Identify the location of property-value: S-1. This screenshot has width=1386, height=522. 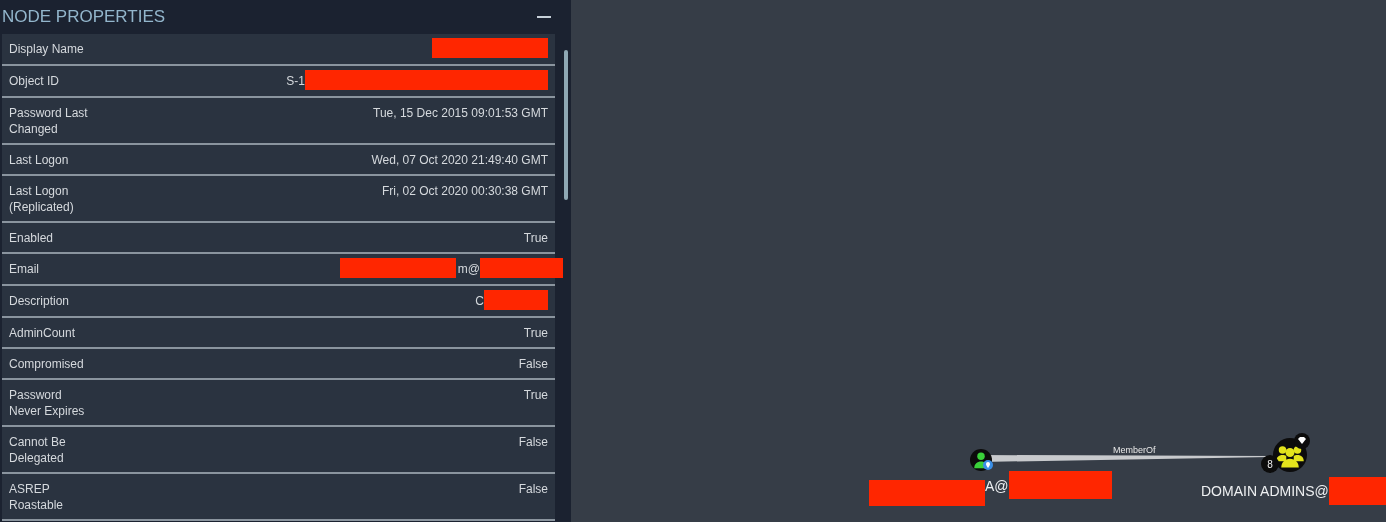
(295, 81).